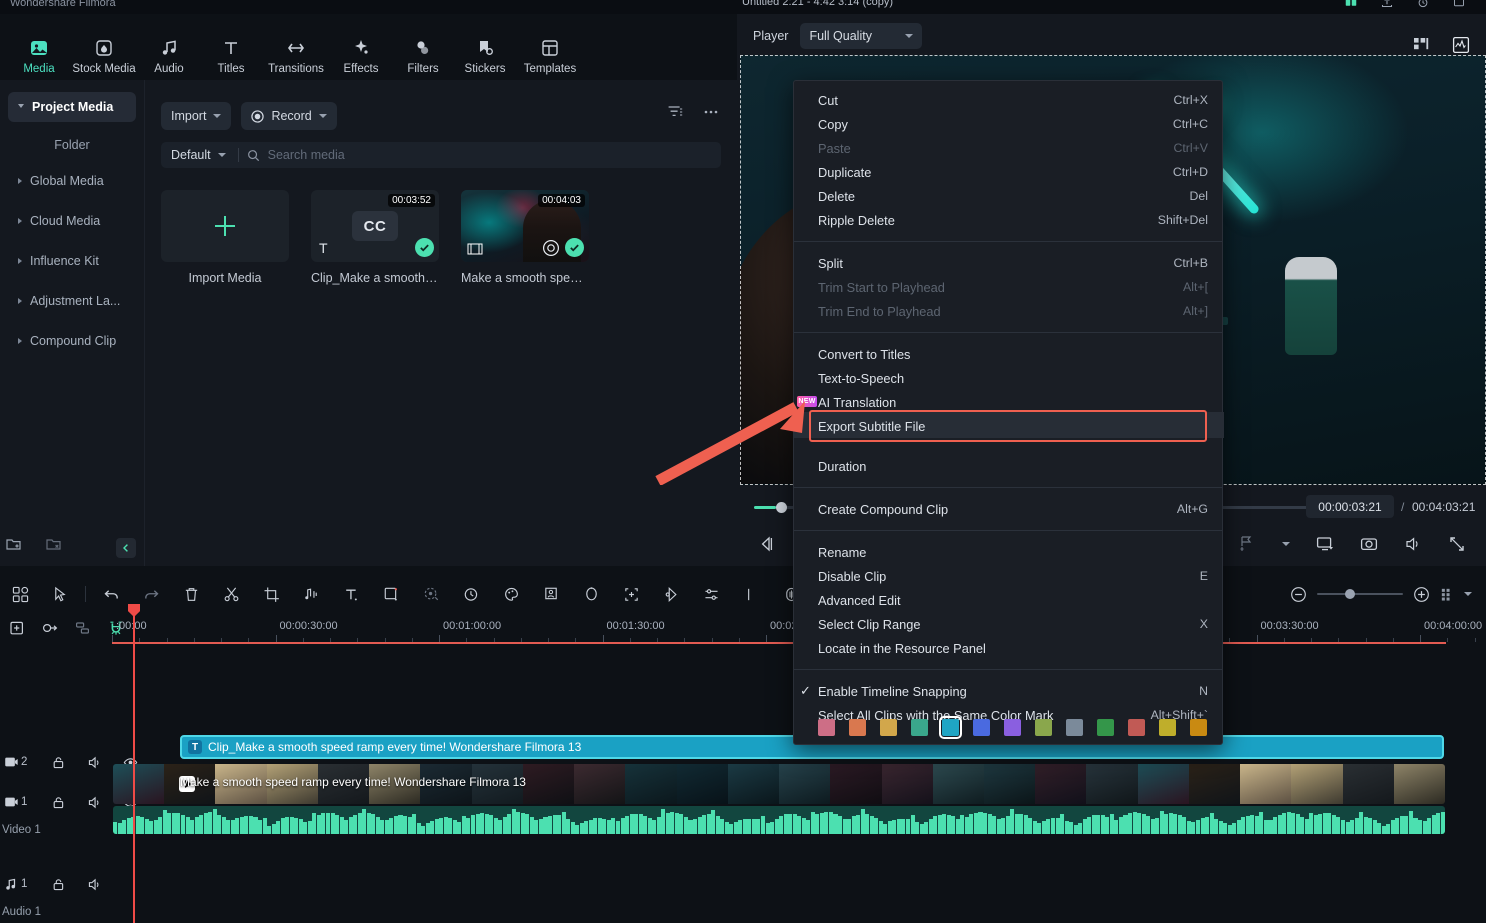 The image size is (1486, 923). What do you see at coordinates (767, 544) in the screenshot?
I see `prev-frame-icon` at bounding box center [767, 544].